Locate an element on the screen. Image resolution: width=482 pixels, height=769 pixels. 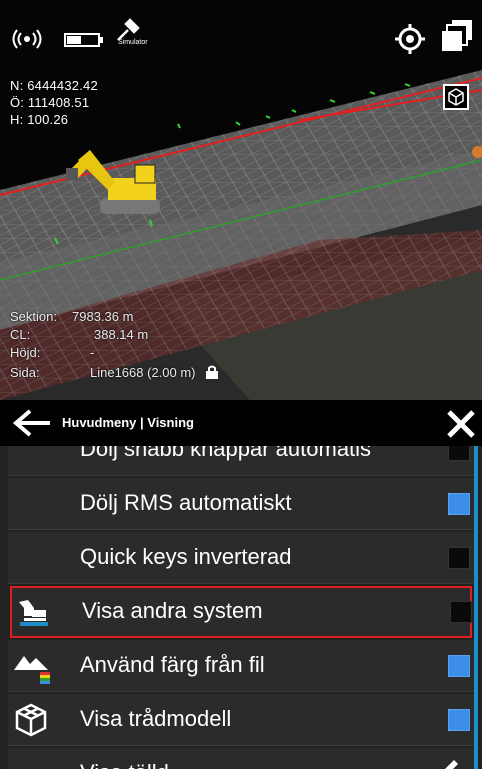
list-item-show-other-systems: Visa andra system is located at coordinates (241, 612).